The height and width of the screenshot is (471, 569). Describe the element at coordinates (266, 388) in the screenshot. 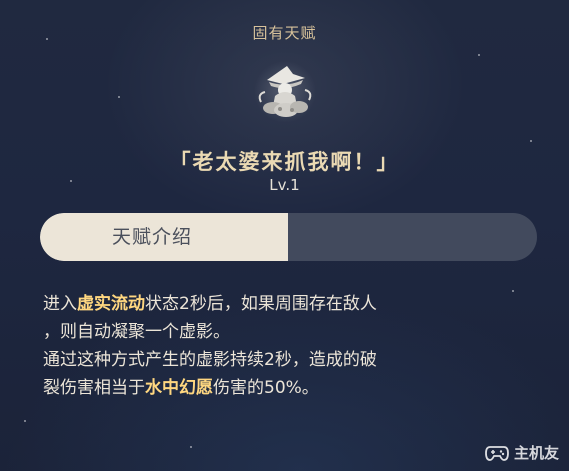

I see `description-text: 伤害的50%。` at that location.